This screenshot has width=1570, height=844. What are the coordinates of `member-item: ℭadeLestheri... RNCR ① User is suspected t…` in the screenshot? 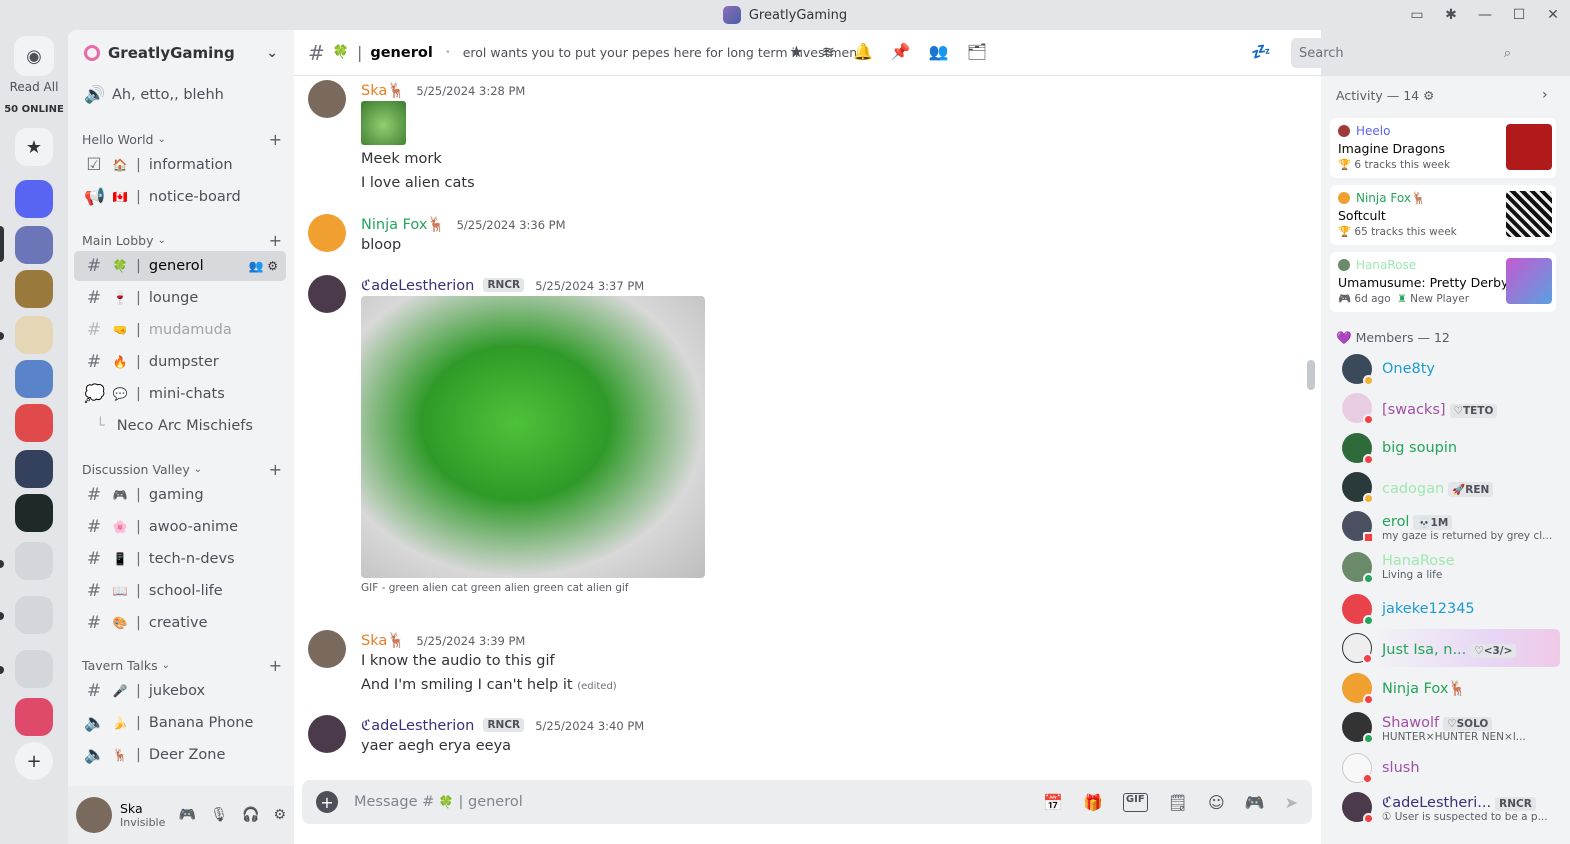 It's located at (1445, 807).